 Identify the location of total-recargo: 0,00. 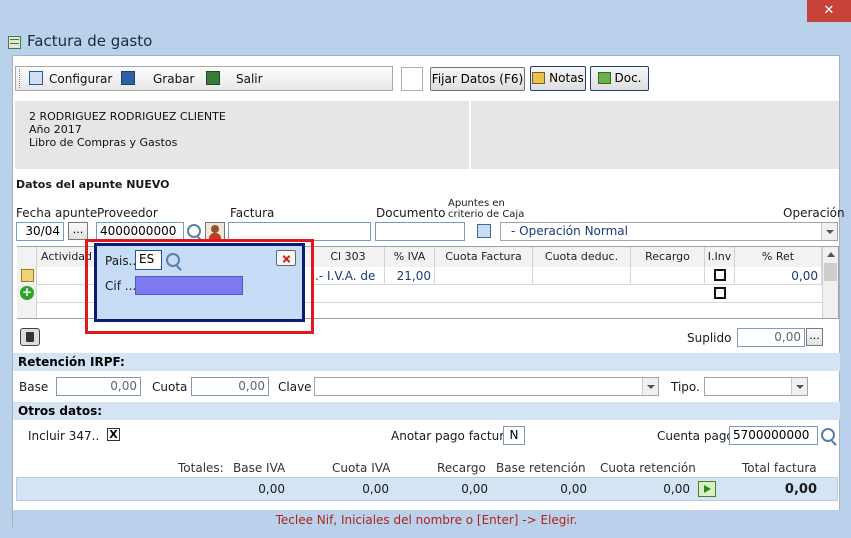
(474, 489).